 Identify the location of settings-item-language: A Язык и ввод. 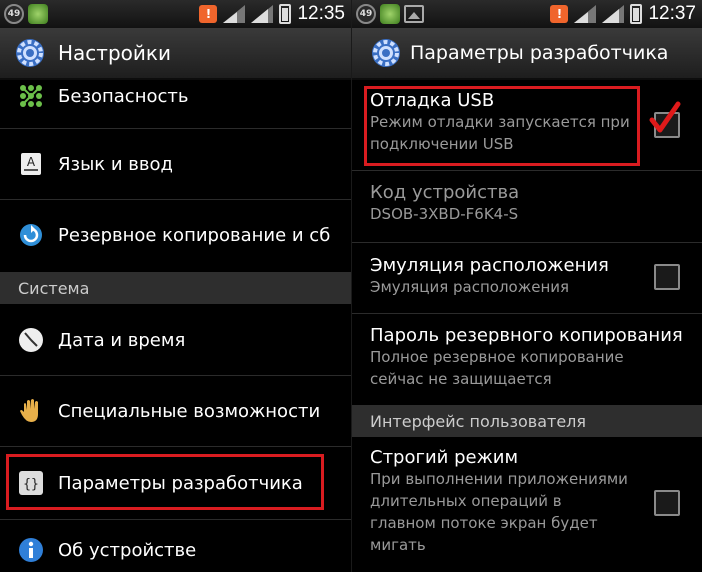
(175, 164).